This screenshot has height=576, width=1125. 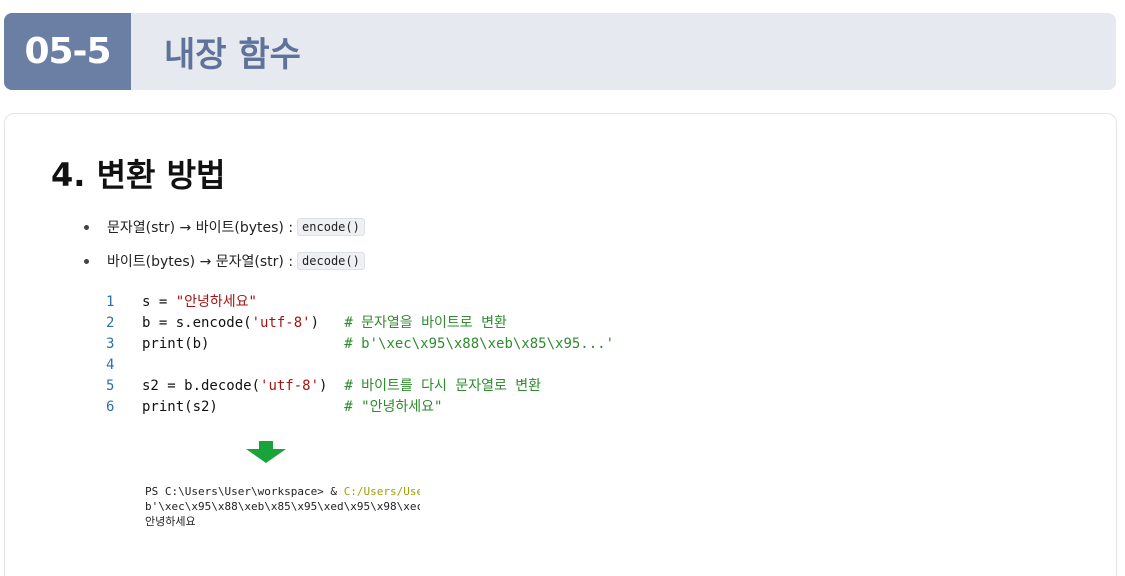 What do you see at coordinates (200, 228) in the screenshot?
I see `bullet-text: 문자열(str) → 바이트(bytes) :` at bounding box center [200, 228].